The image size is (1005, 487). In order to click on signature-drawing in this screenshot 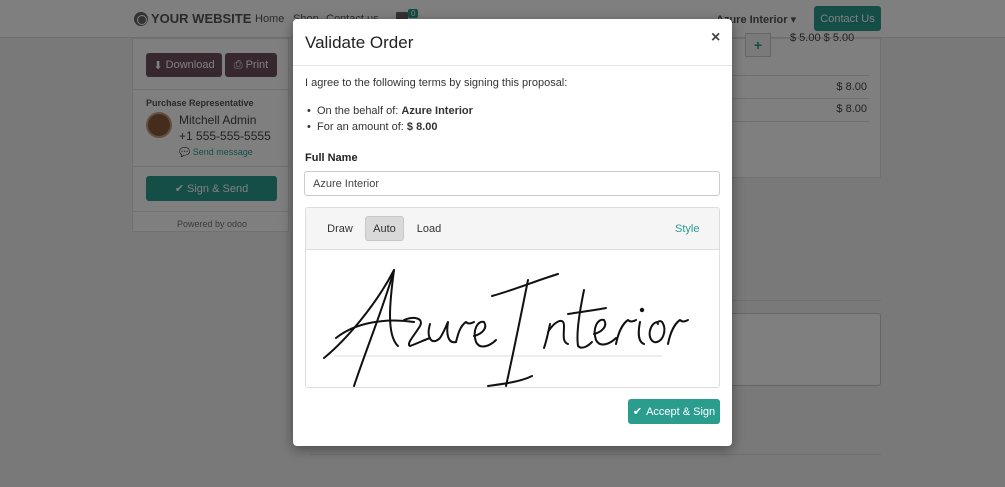, I will do `click(506, 328)`.